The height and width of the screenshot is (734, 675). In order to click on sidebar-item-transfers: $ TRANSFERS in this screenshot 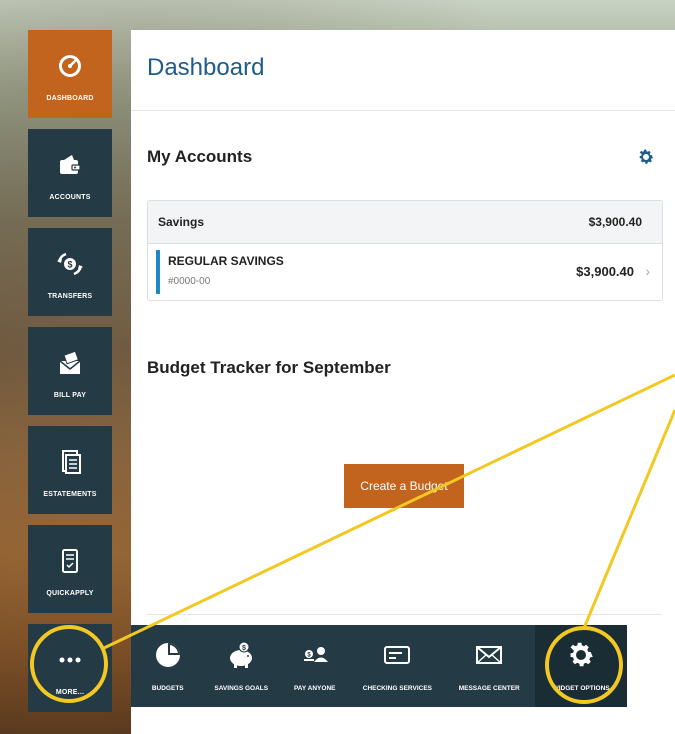, I will do `click(70, 272)`.